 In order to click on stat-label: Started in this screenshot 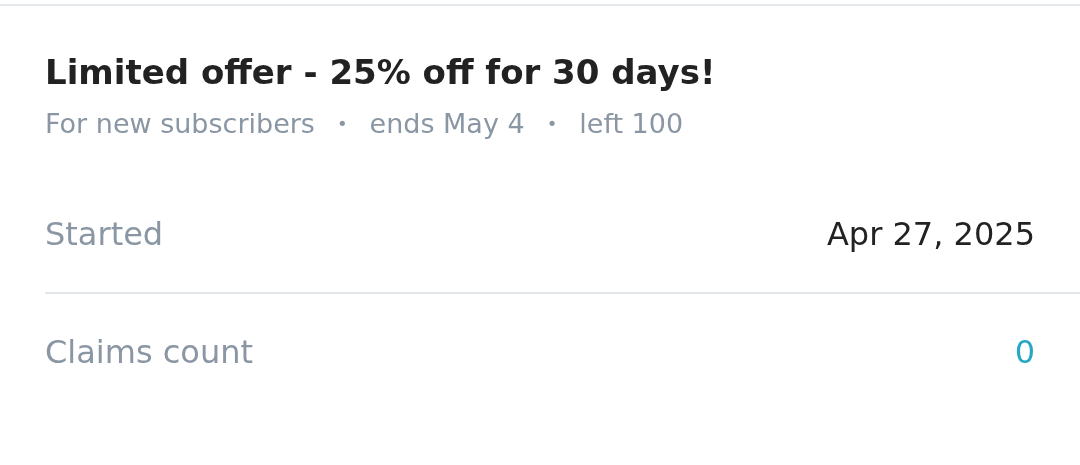, I will do `click(104, 234)`.